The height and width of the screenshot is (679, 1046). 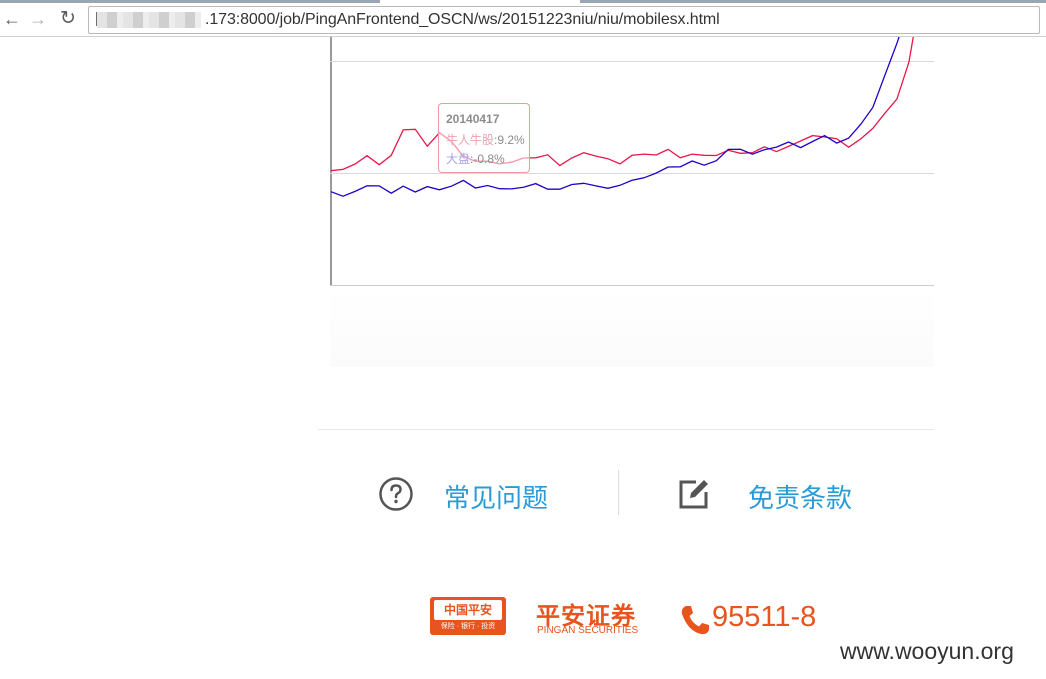 What do you see at coordinates (38, 19) in the screenshot?
I see `forward-arrow-icon: →` at bounding box center [38, 19].